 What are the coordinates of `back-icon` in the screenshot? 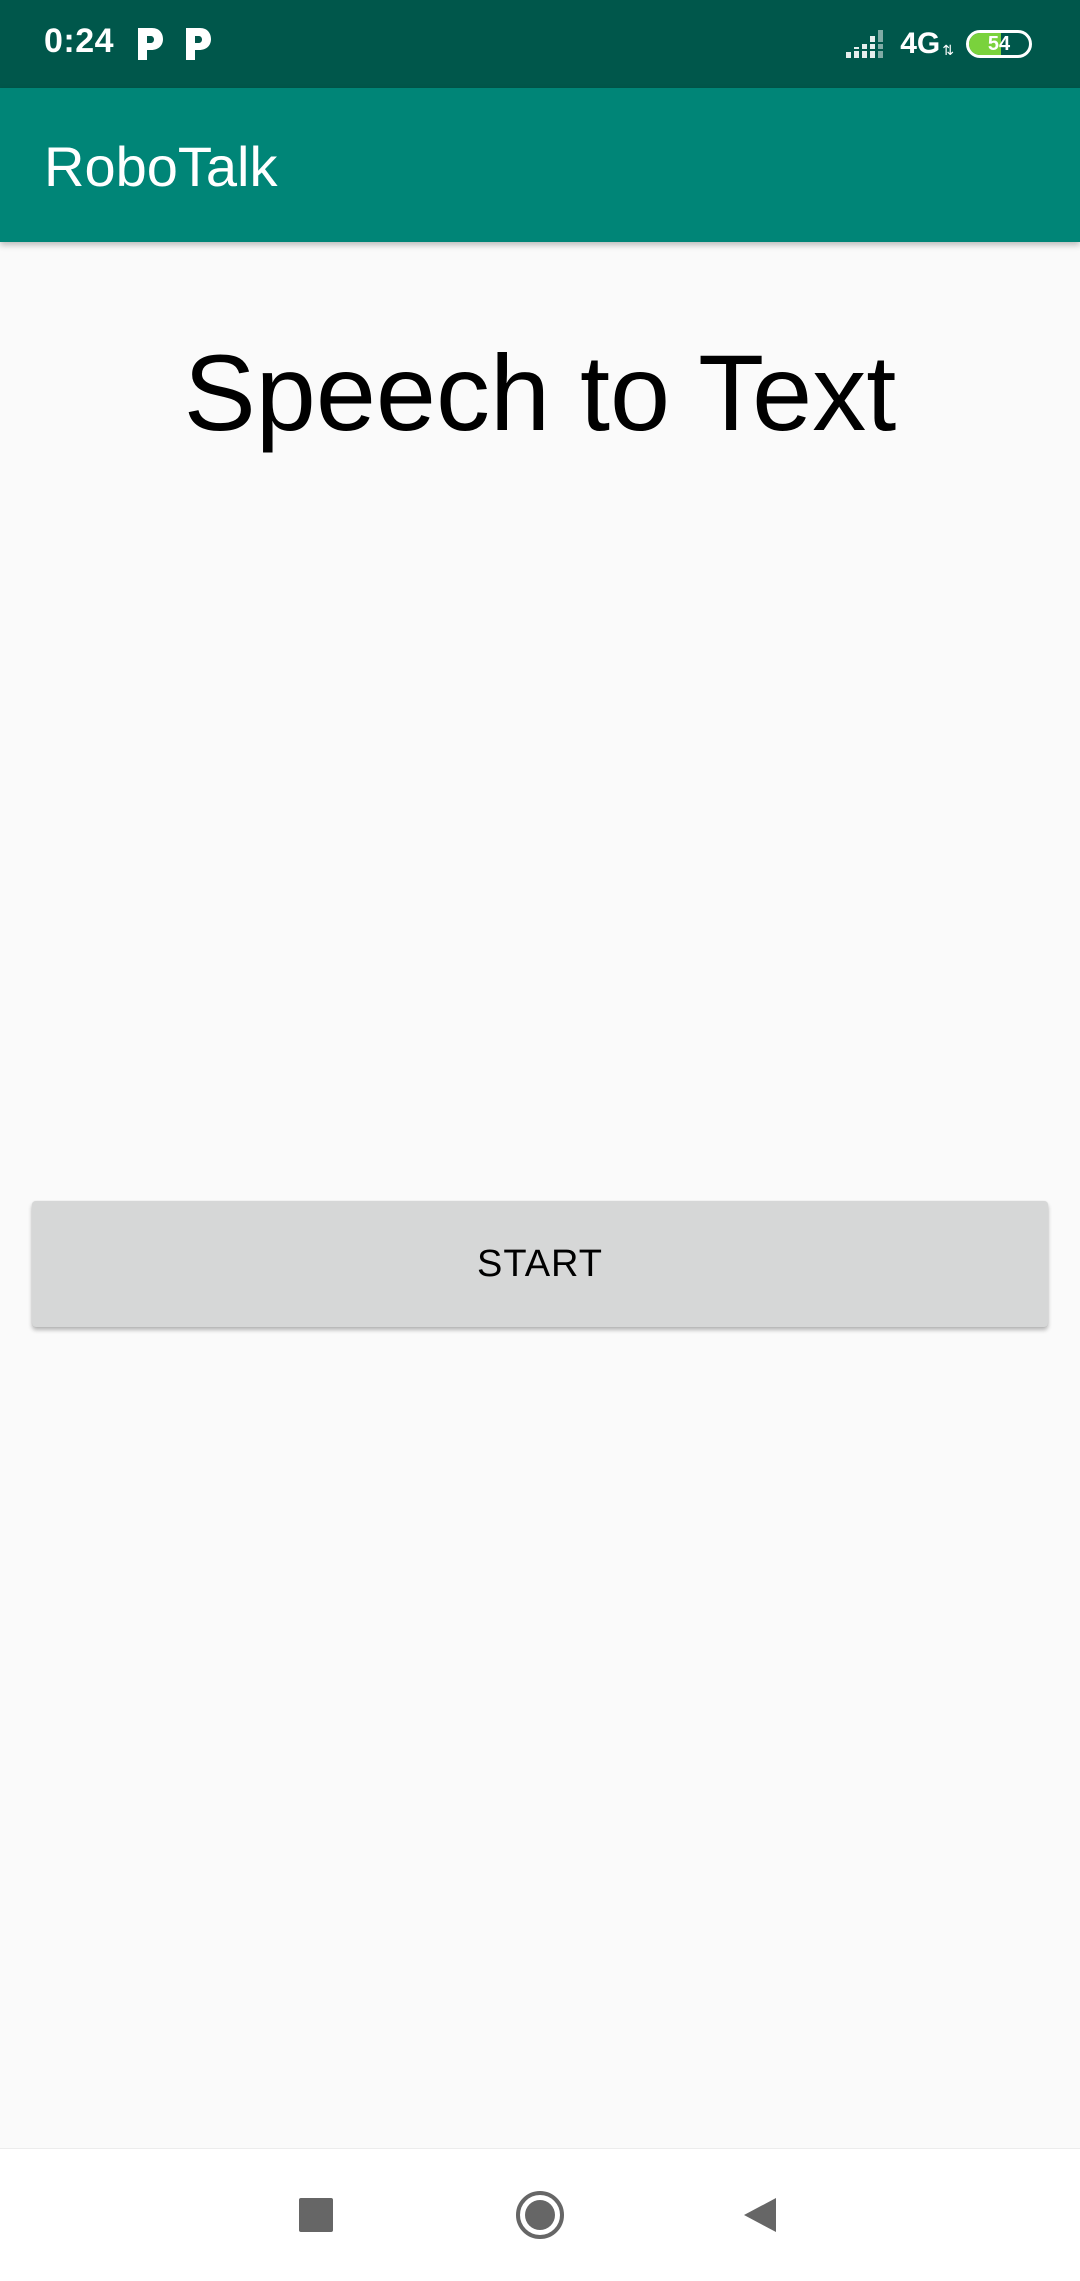 It's located at (760, 2215).